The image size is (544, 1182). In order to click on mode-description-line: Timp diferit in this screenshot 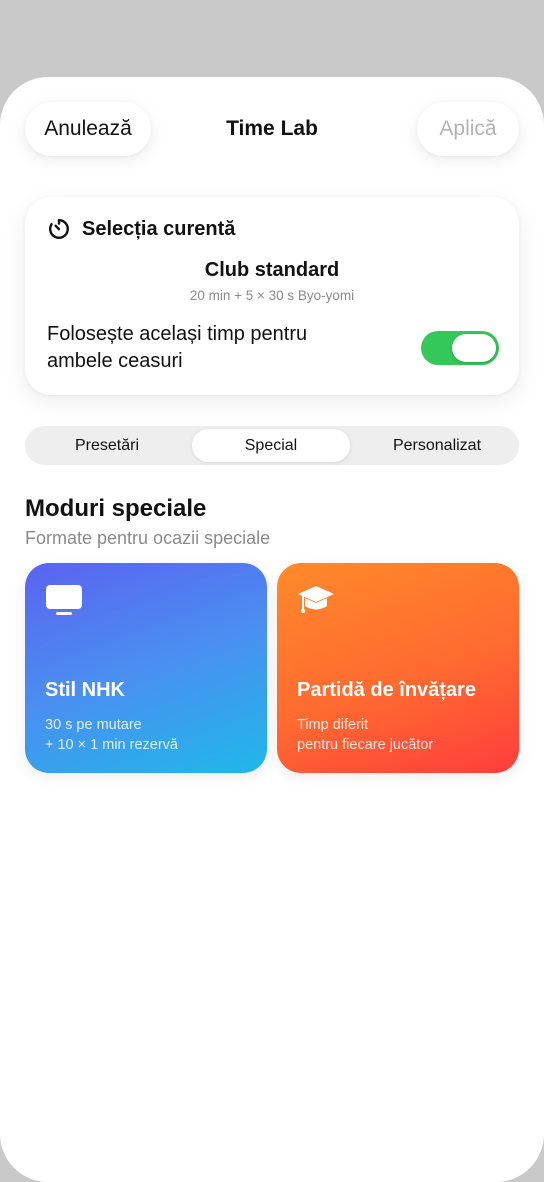, I will do `click(333, 725)`.